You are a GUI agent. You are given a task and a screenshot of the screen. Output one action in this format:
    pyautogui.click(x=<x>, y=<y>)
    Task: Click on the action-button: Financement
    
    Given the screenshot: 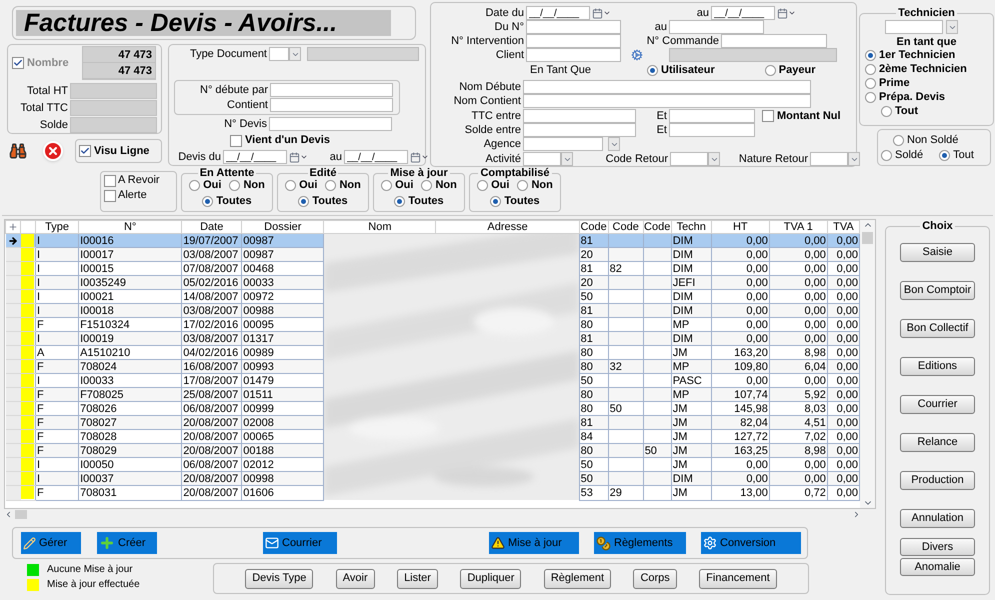 What is the action you would take?
    pyautogui.click(x=738, y=578)
    